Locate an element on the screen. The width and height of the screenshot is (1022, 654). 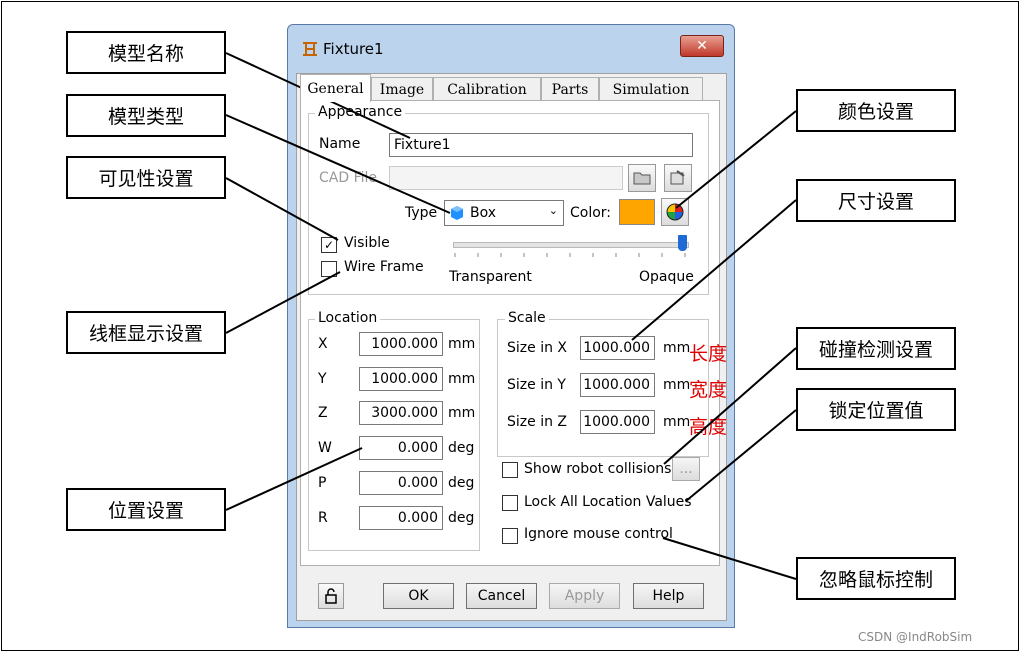
name-input: Fixture1 is located at coordinates (541, 145).